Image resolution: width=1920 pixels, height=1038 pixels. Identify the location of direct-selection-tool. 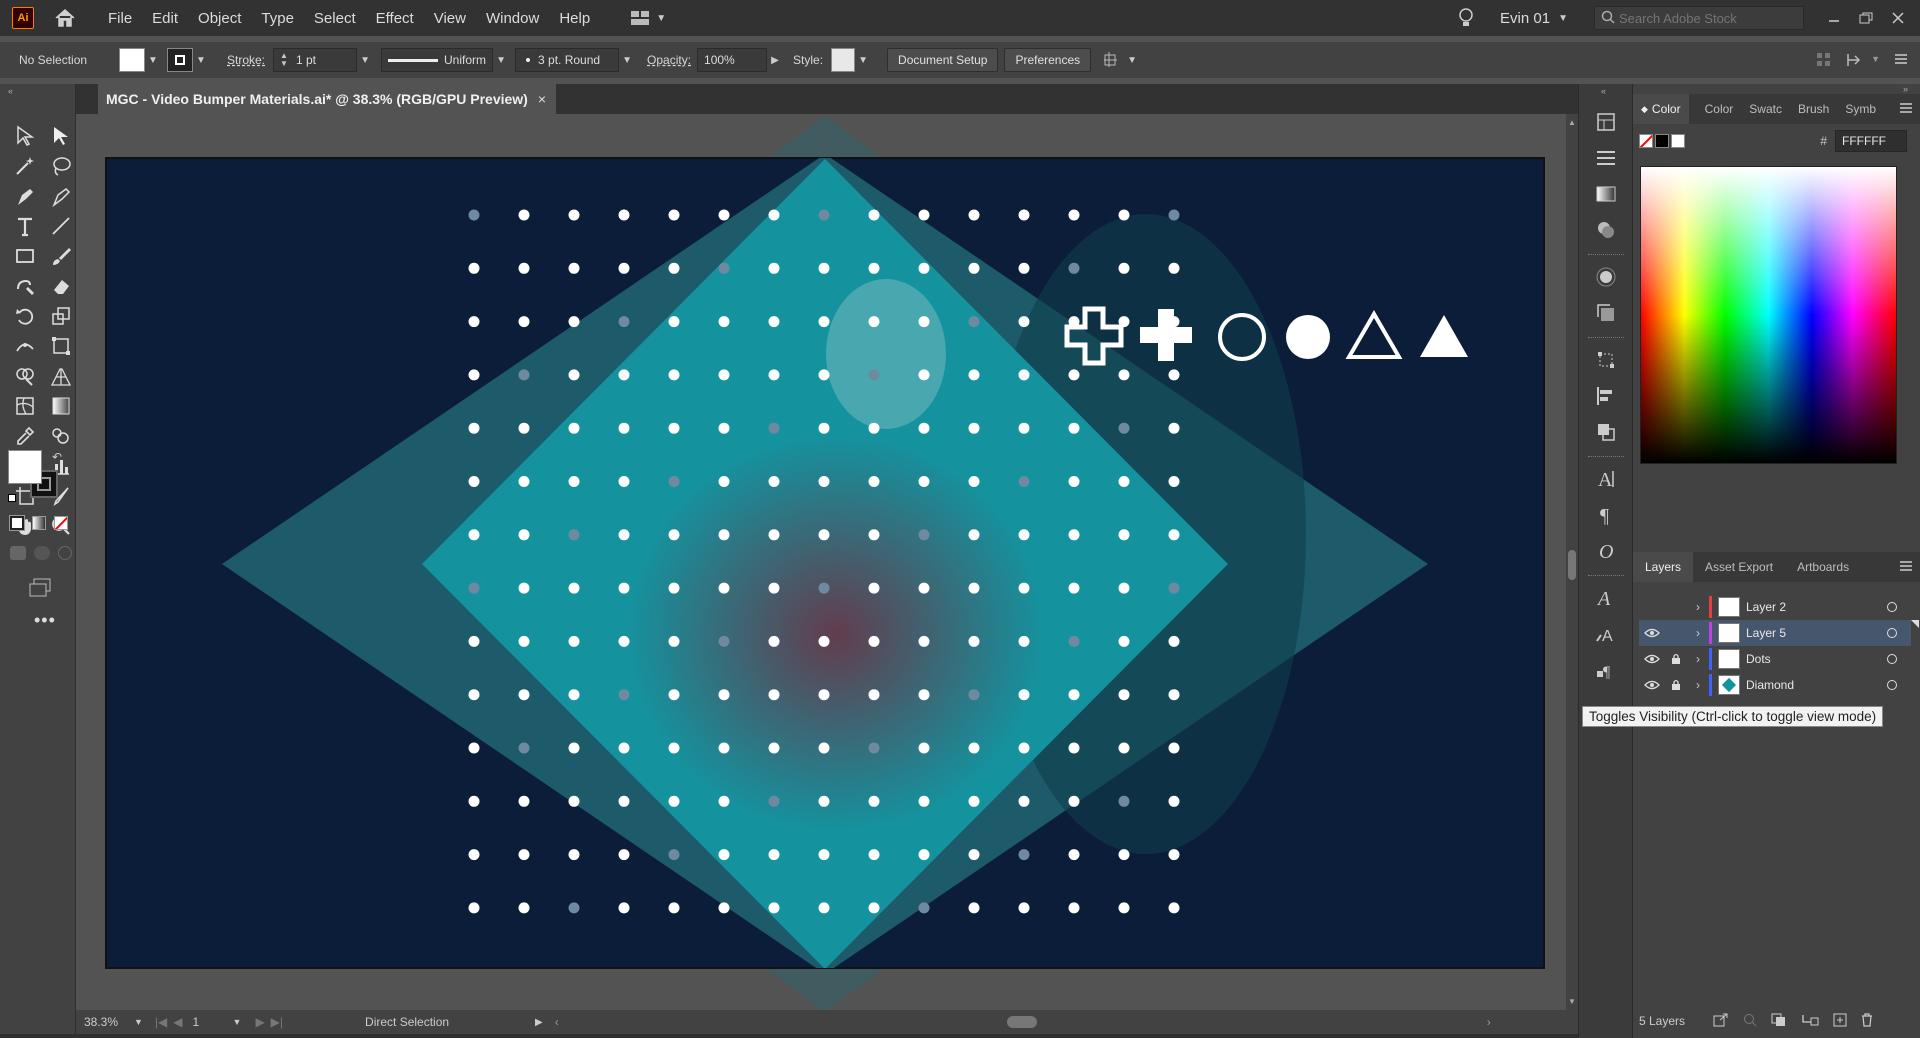
(61, 136).